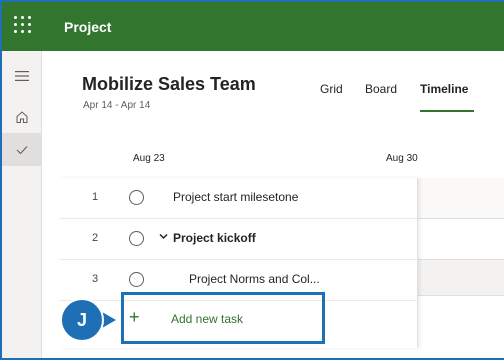 This screenshot has height=360, width=504. What do you see at coordinates (447, 111) in the screenshot?
I see `active-tab-indicator` at bounding box center [447, 111].